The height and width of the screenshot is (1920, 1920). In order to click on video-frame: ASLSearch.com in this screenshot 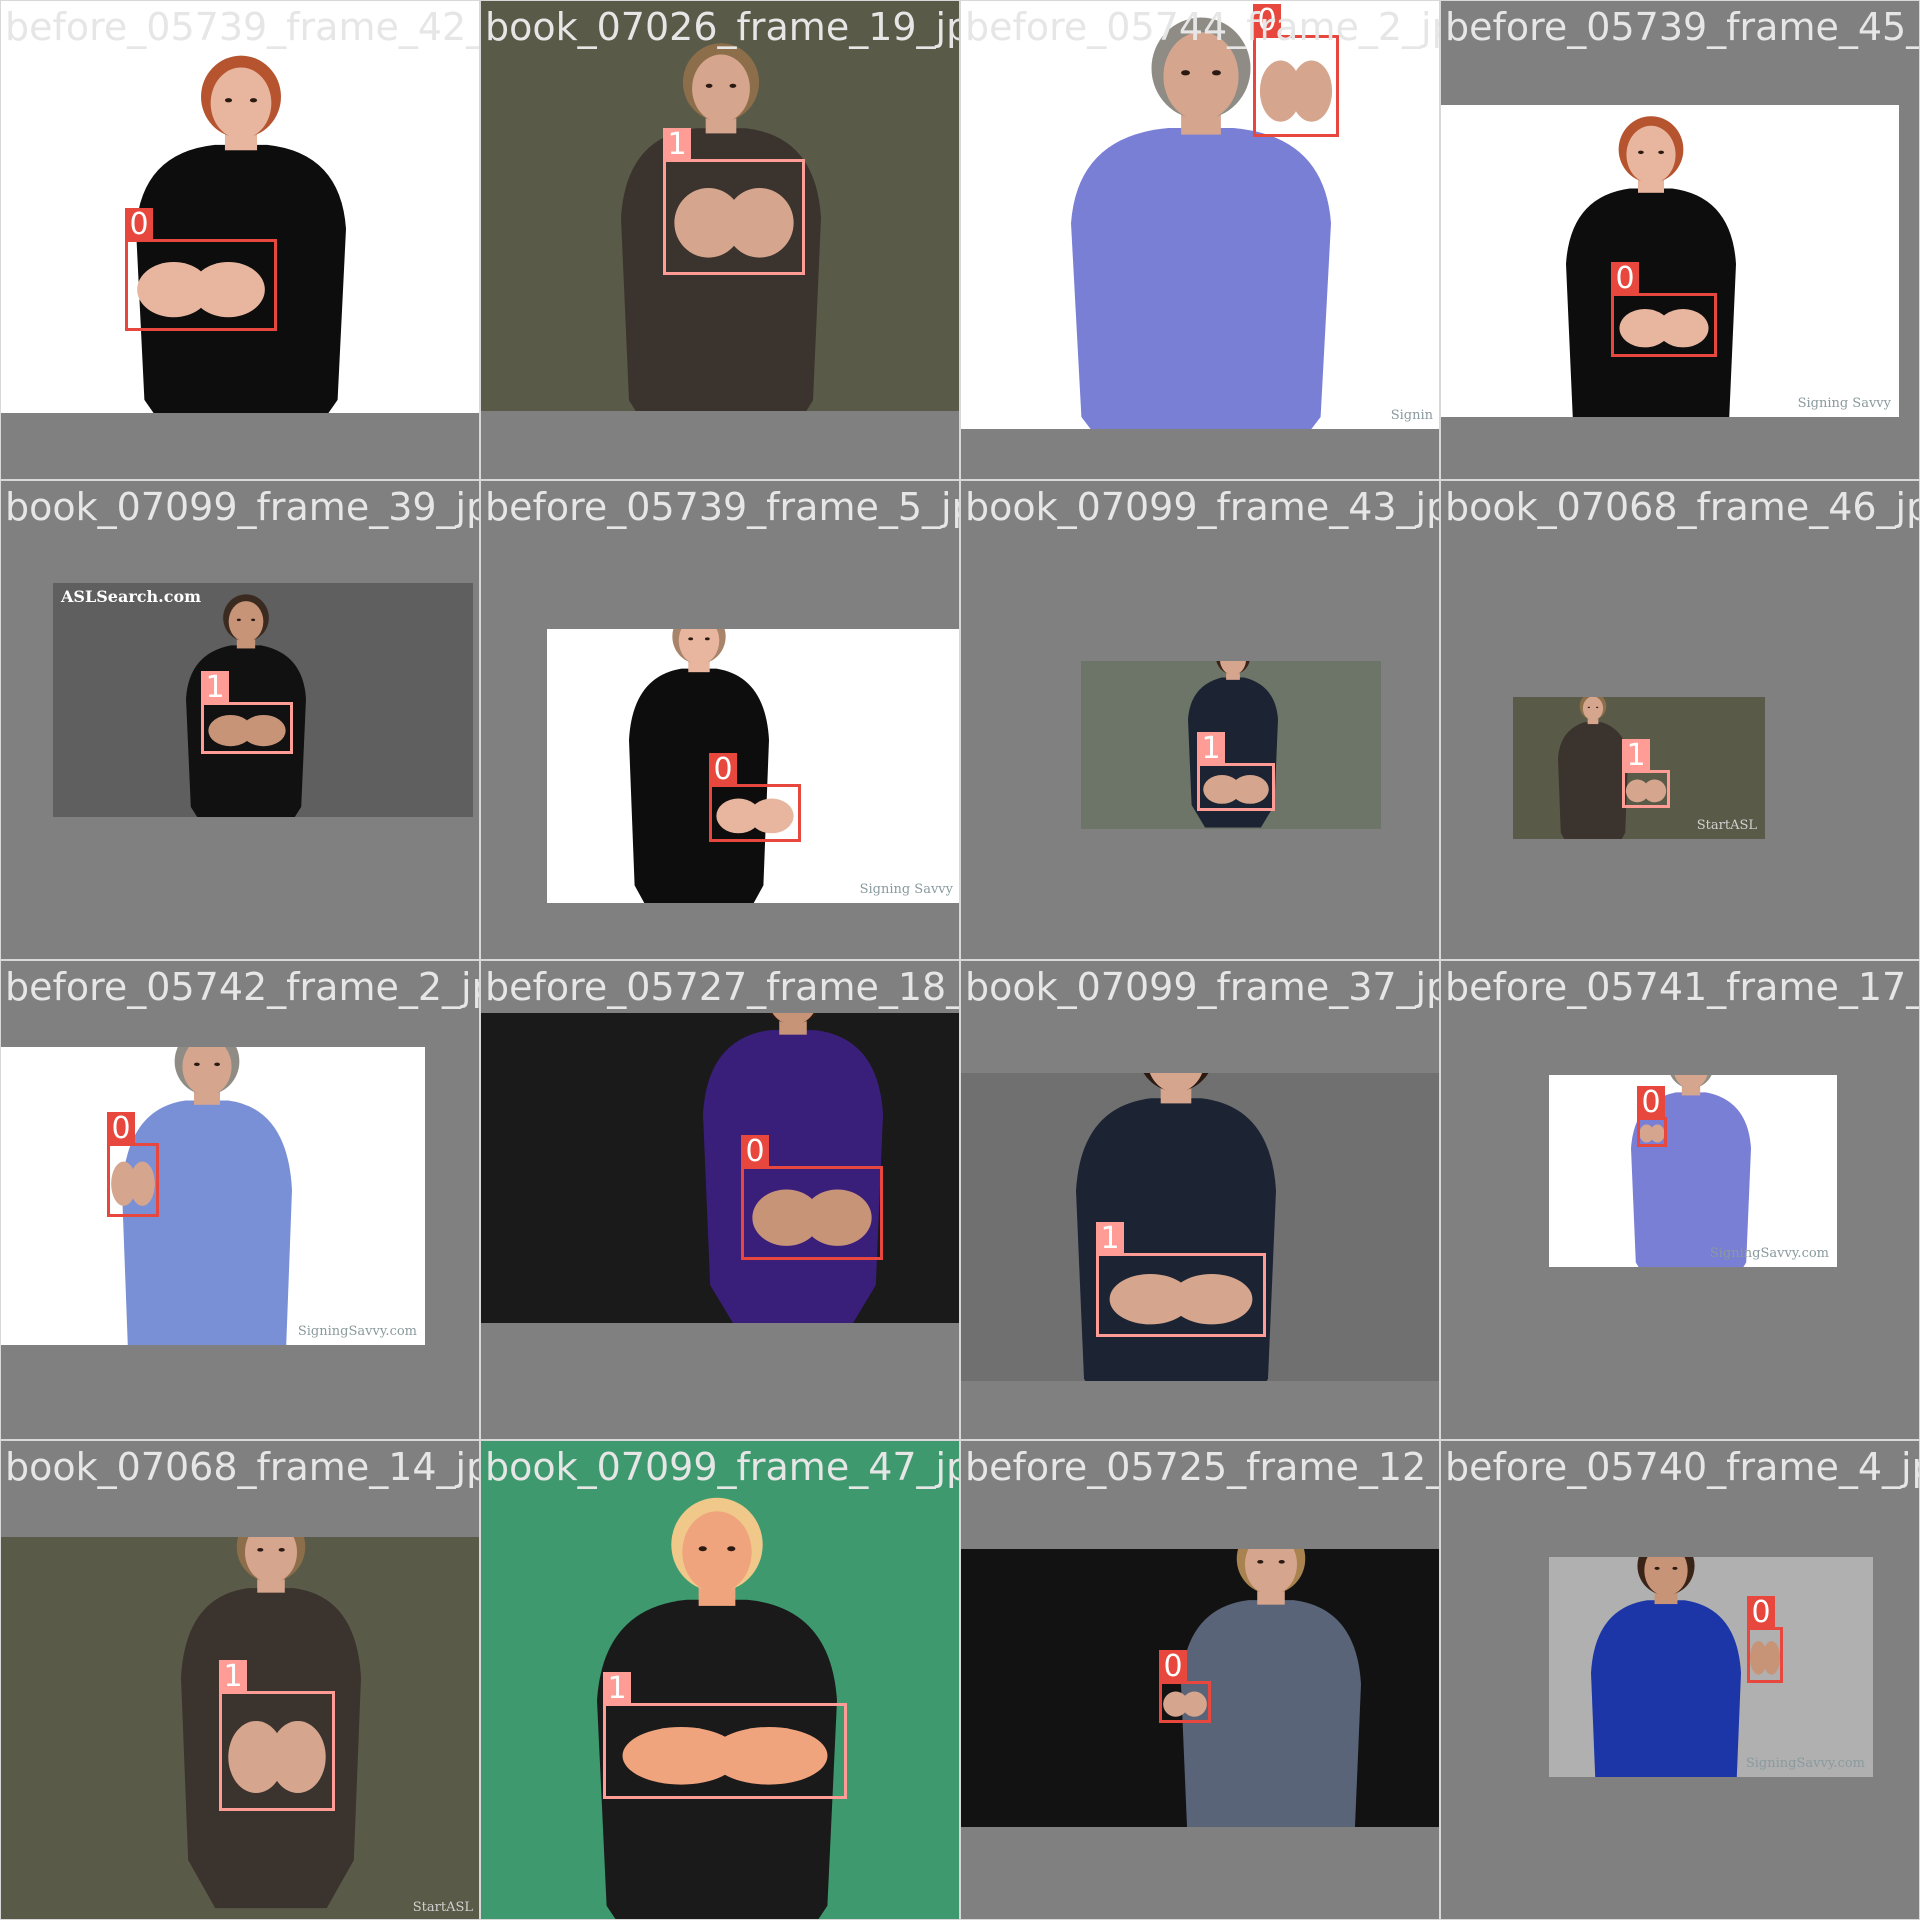, I will do `click(263, 700)`.